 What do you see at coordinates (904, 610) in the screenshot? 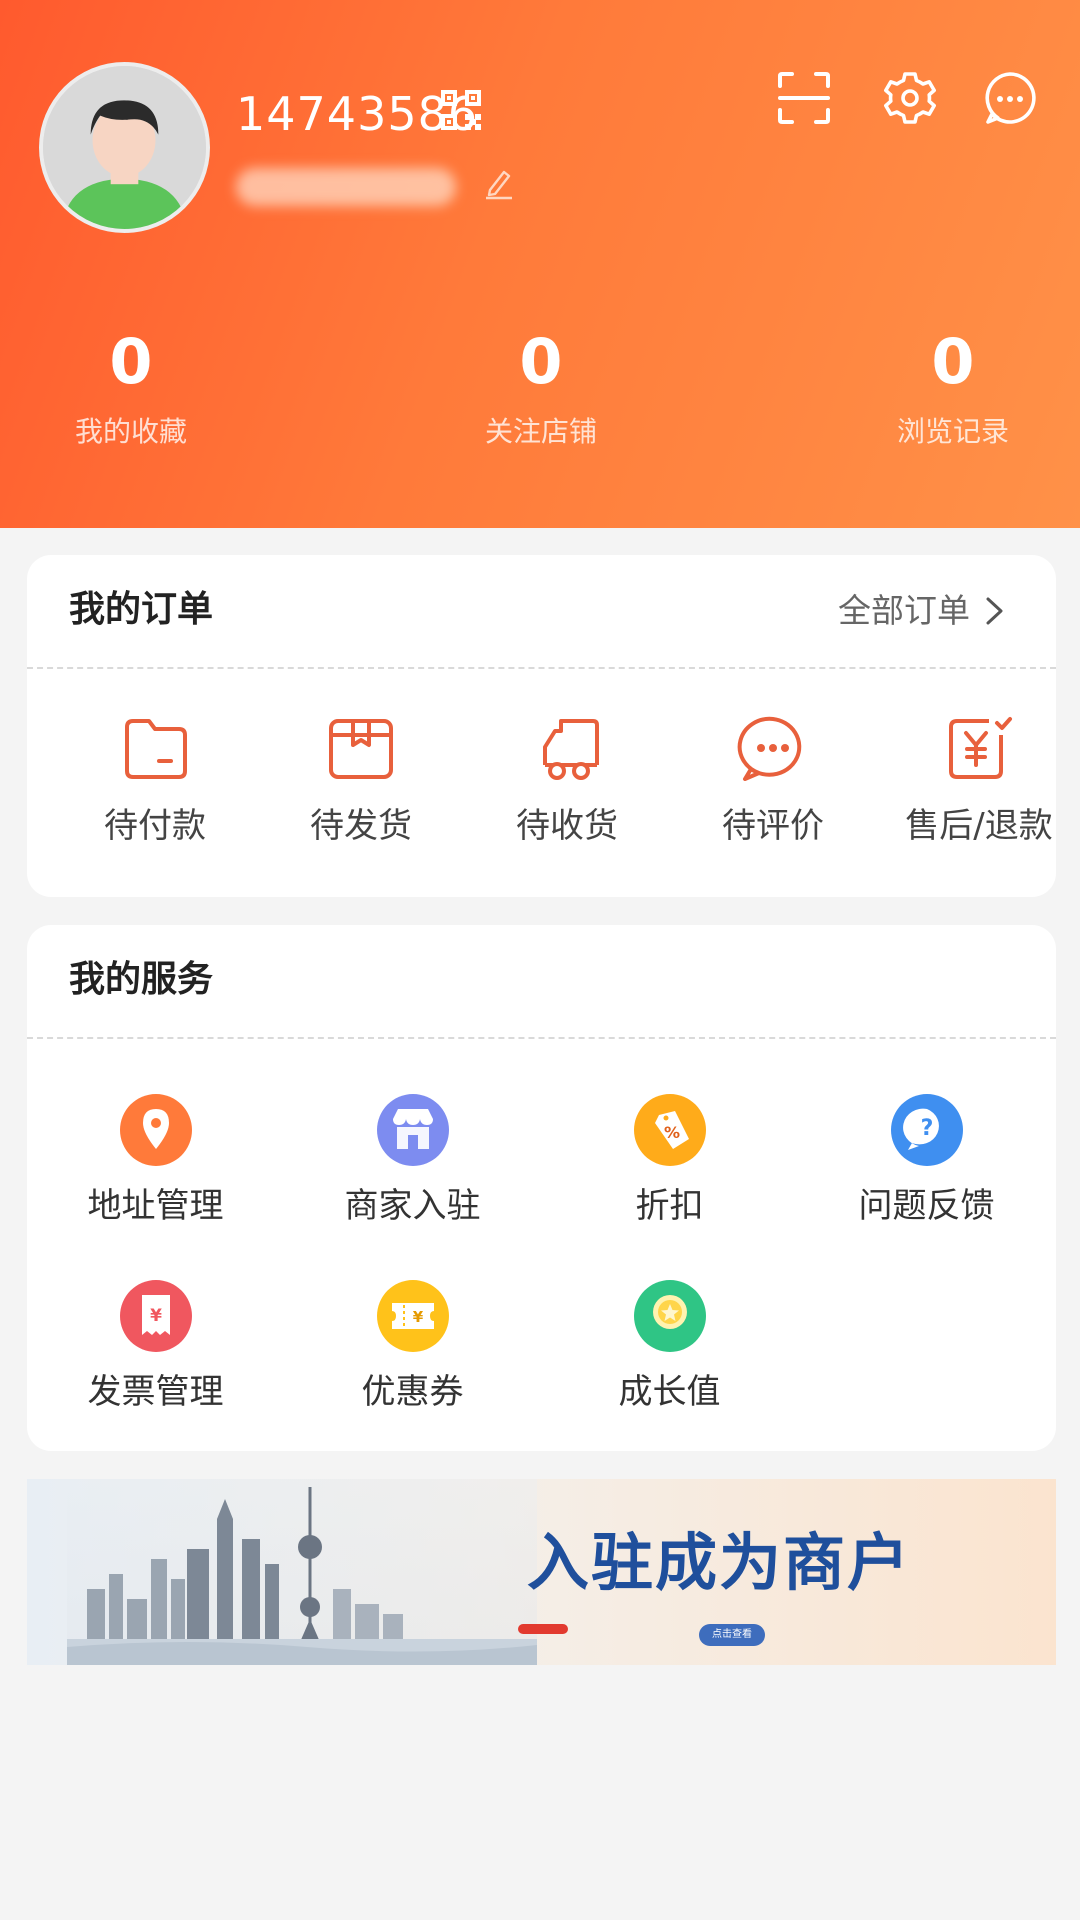
I see `all-orders-label: 全部订单` at bounding box center [904, 610].